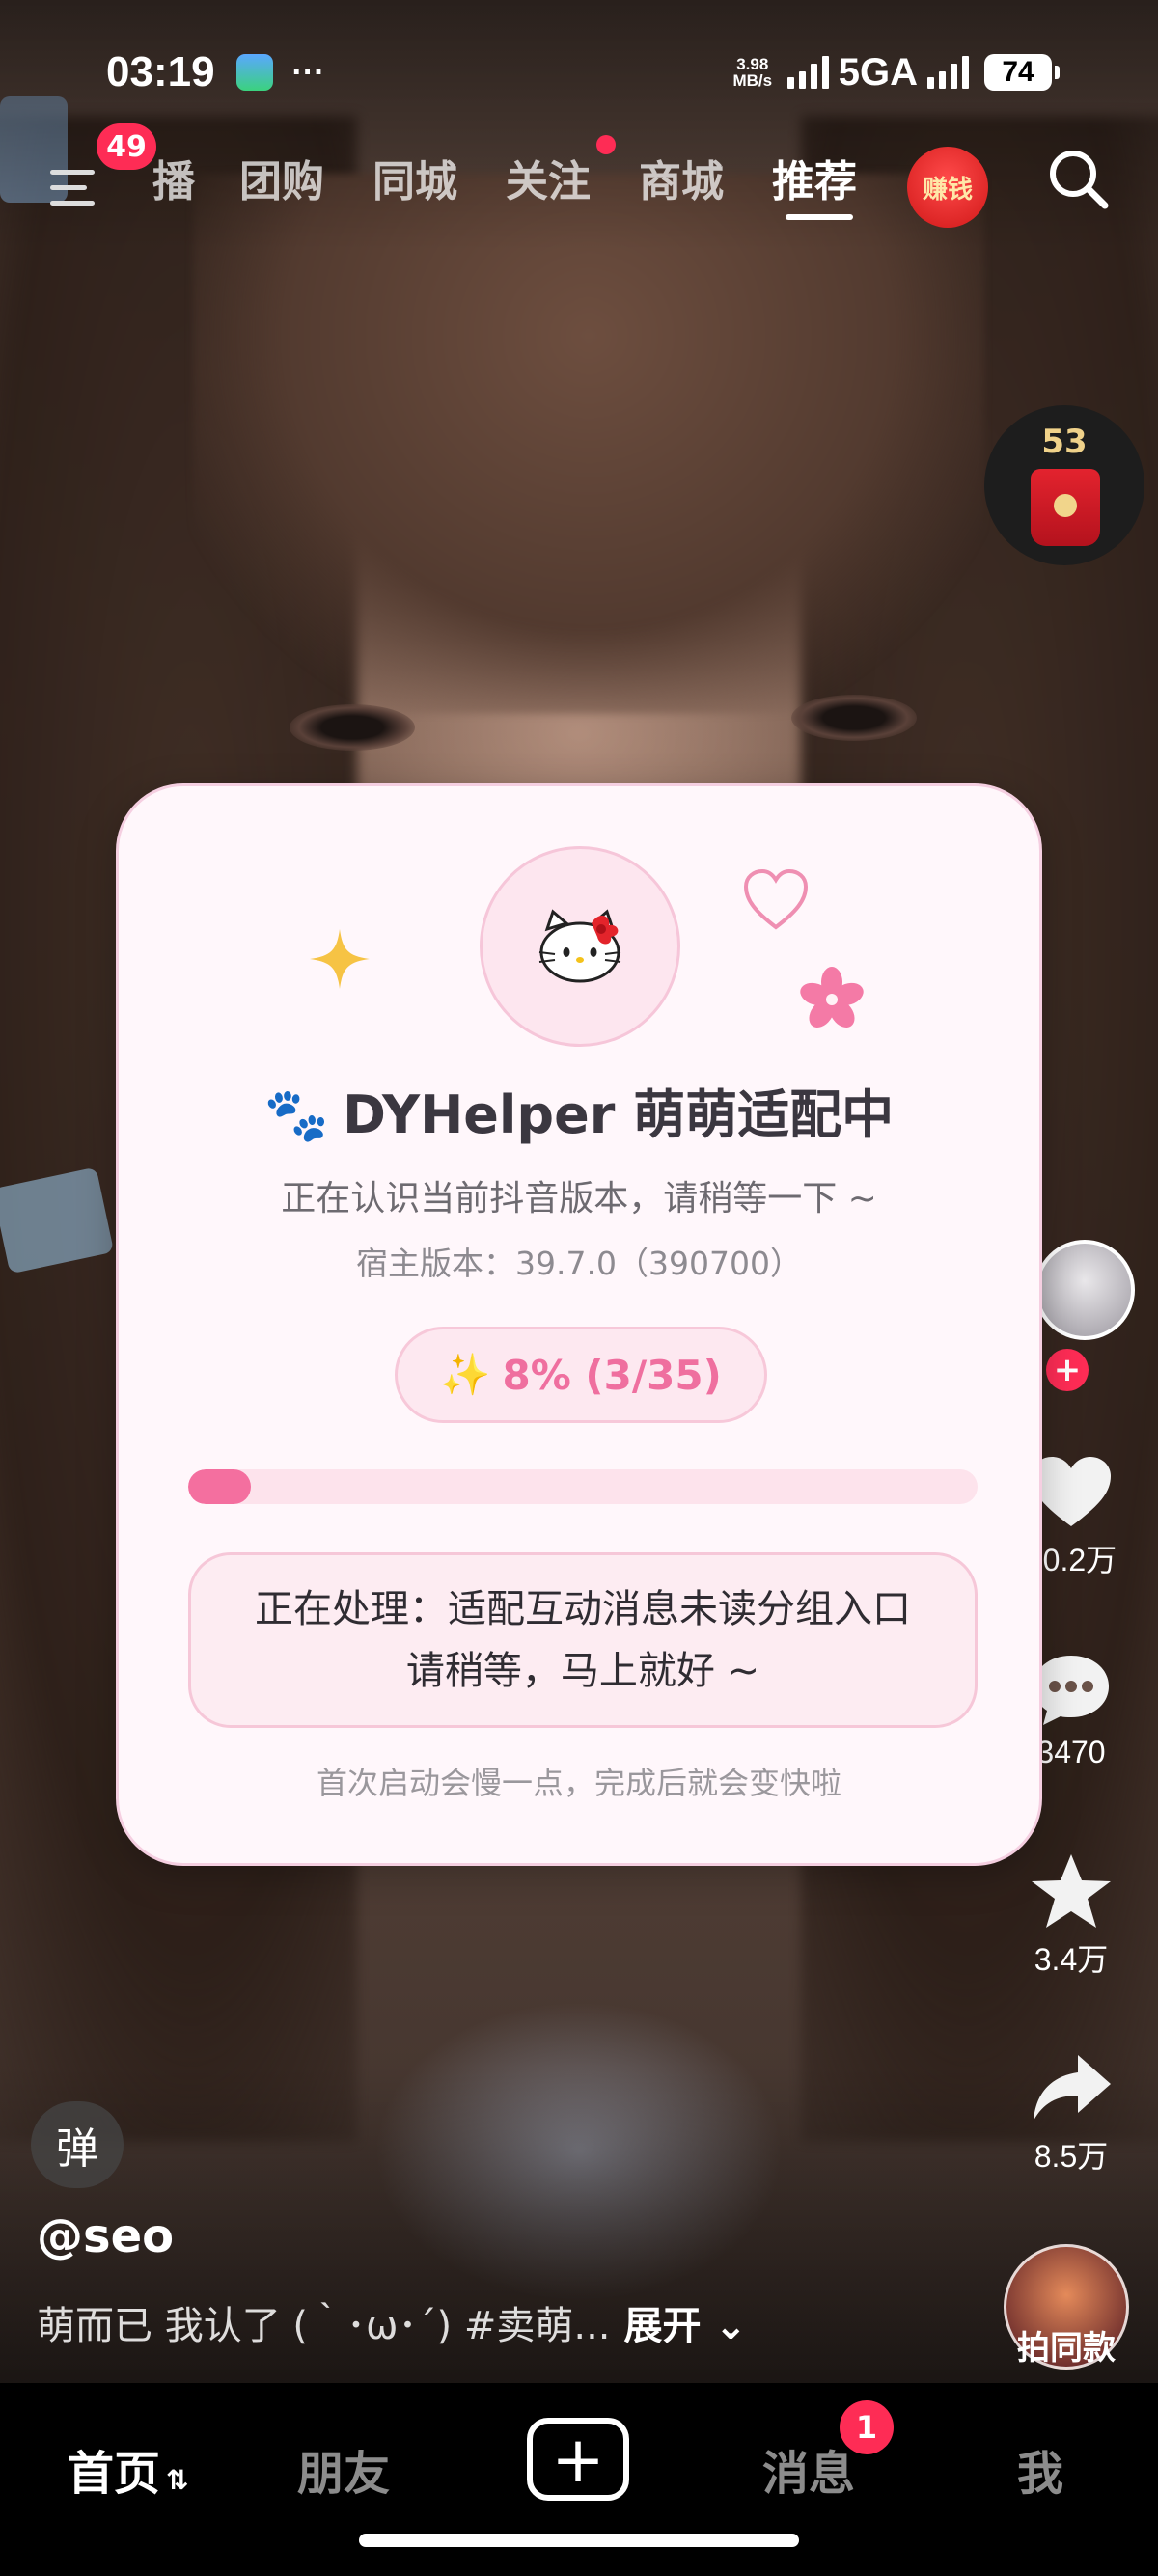  I want to click on app-notification-icon, so click(254, 72).